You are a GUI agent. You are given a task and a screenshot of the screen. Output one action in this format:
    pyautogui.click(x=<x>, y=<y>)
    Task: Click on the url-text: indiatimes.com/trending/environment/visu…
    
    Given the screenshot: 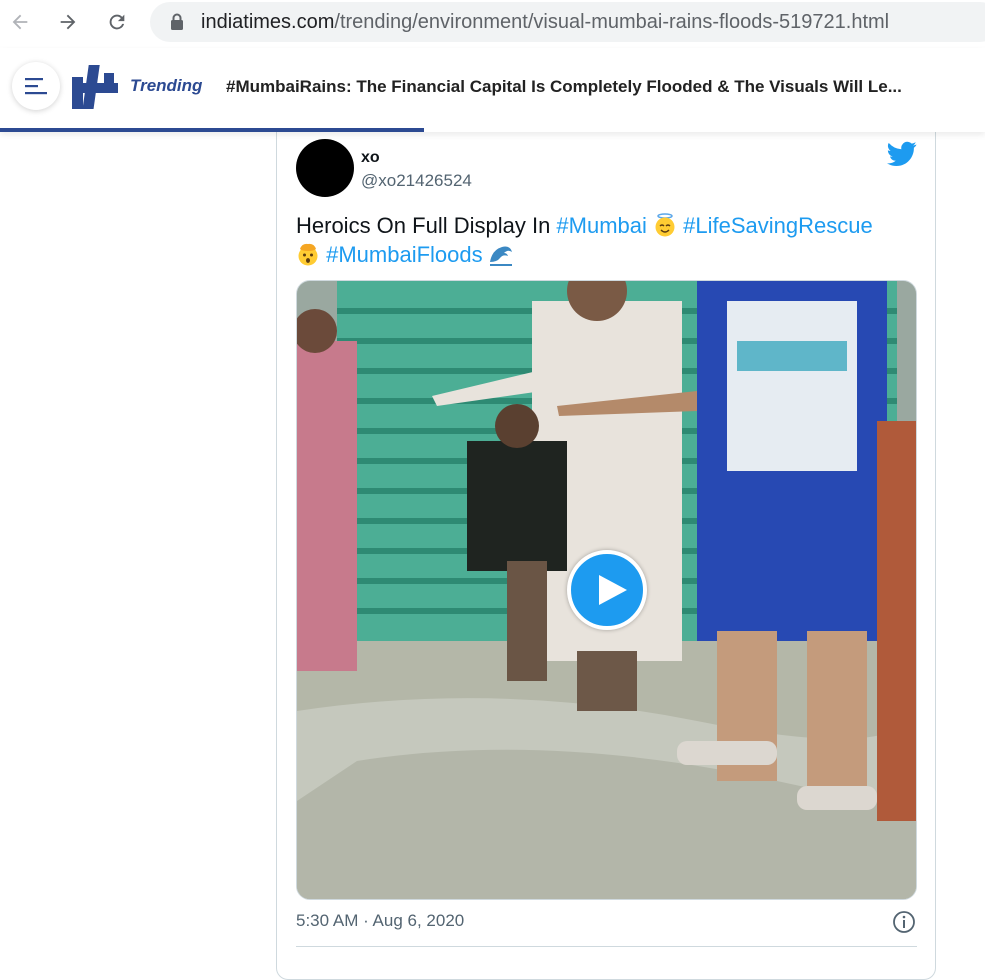 What is the action you would take?
    pyautogui.click(x=545, y=22)
    